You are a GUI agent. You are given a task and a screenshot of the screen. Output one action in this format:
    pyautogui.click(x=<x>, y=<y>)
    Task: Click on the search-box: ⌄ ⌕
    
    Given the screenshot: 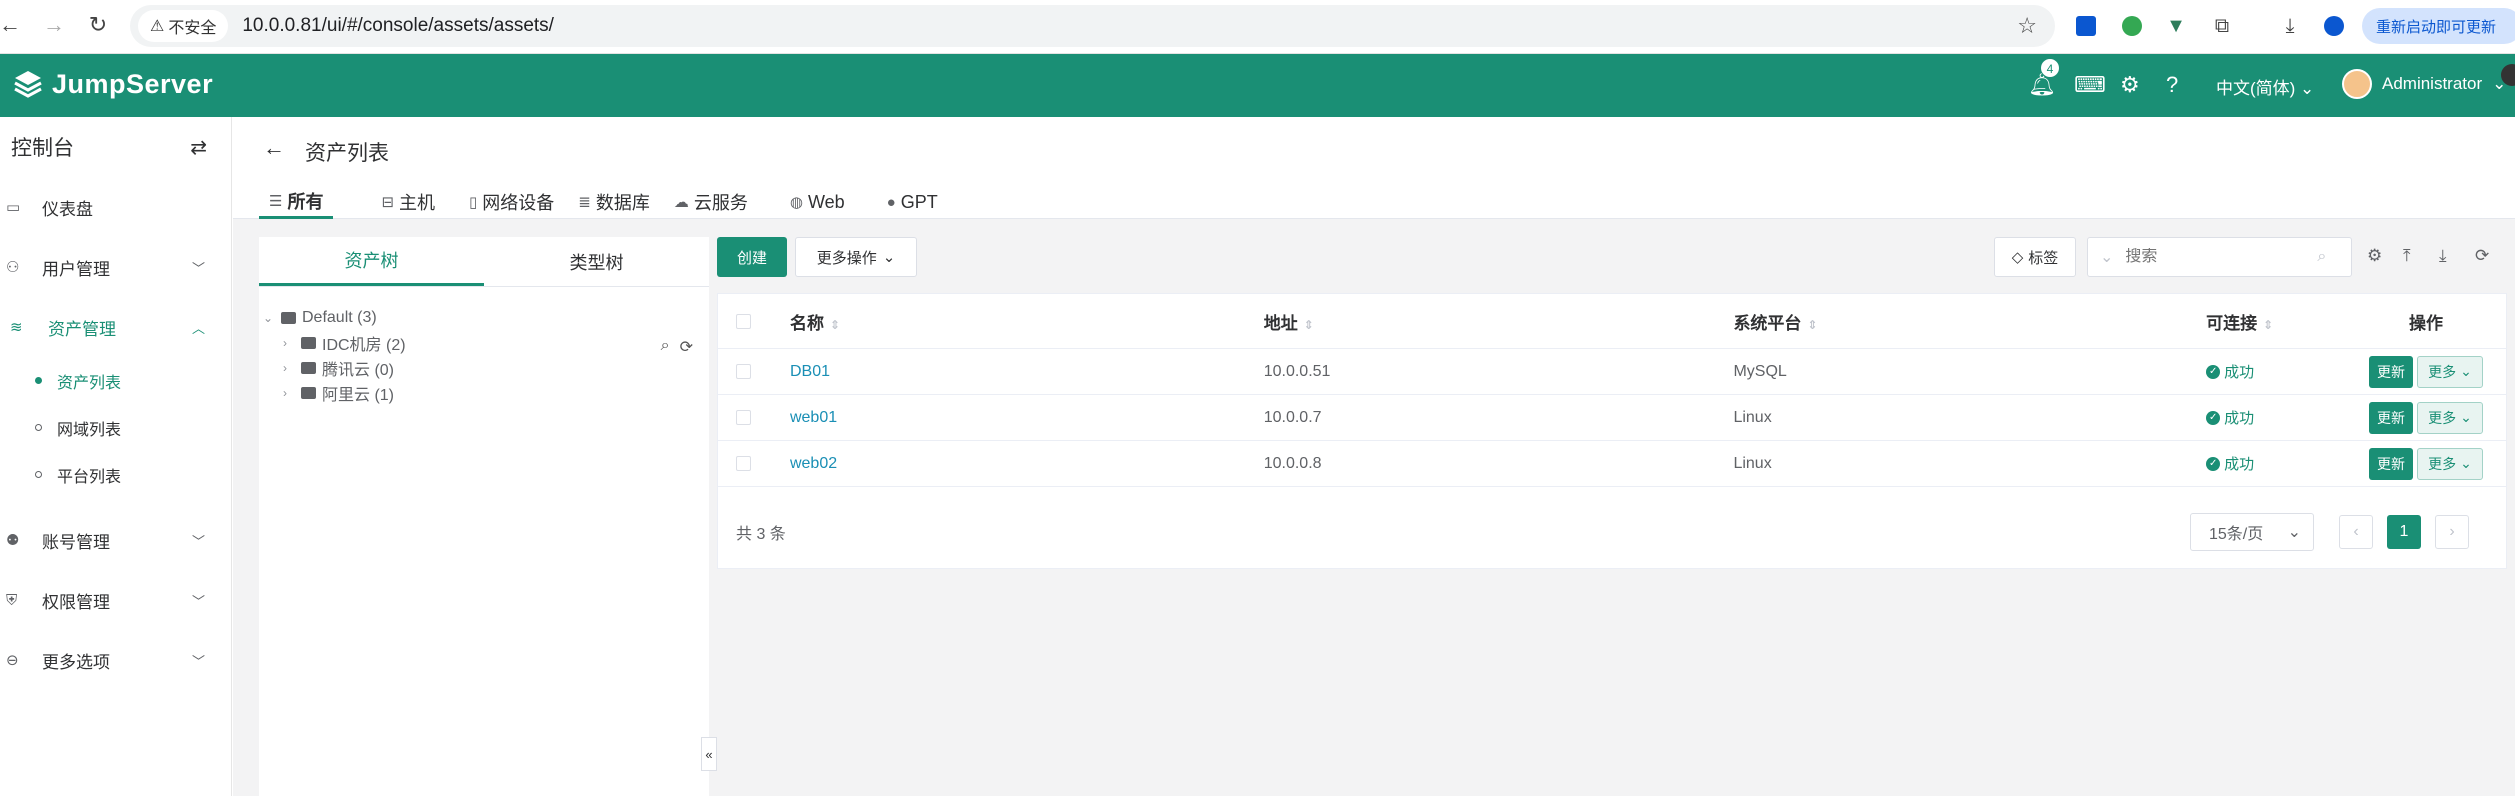 What is the action you would take?
    pyautogui.click(x=2219, y=257)
    